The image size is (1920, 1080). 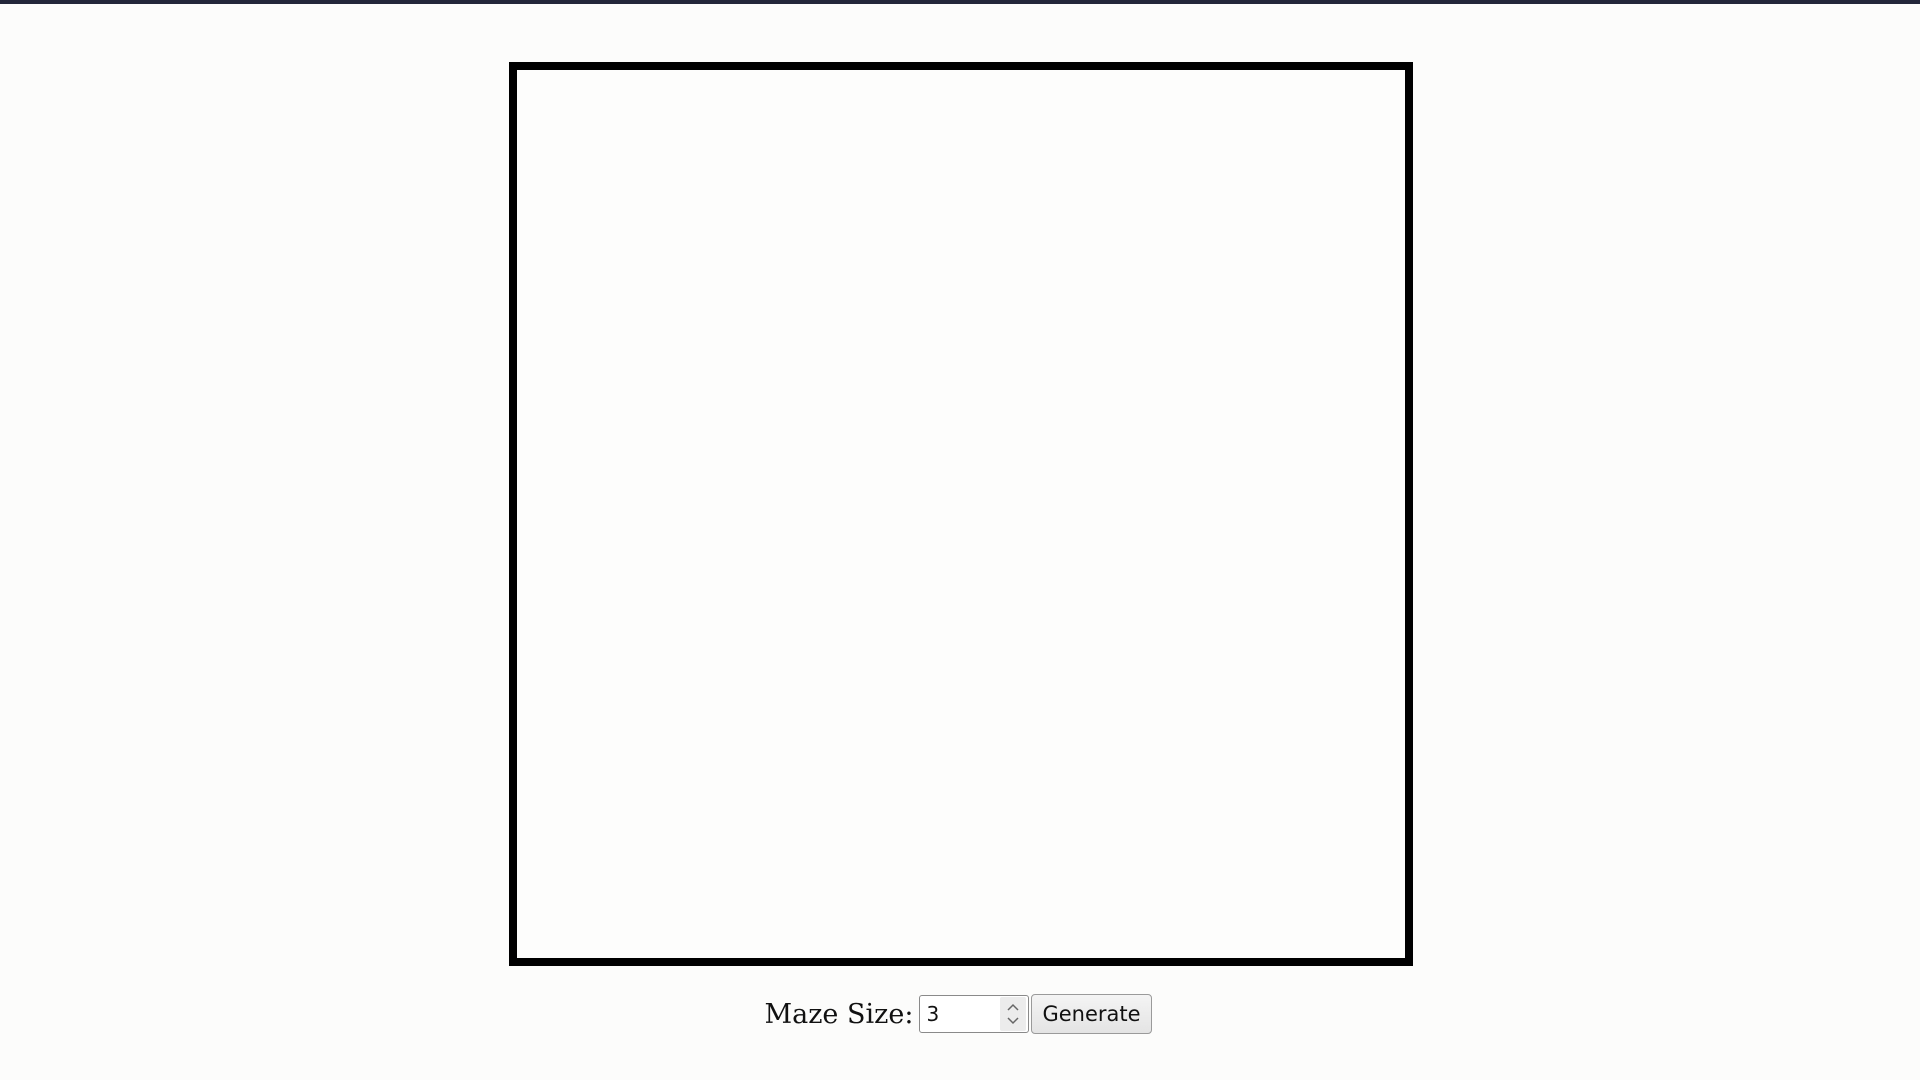 I want to click on generate-button: Generate, so click(x=1091, y=1014).